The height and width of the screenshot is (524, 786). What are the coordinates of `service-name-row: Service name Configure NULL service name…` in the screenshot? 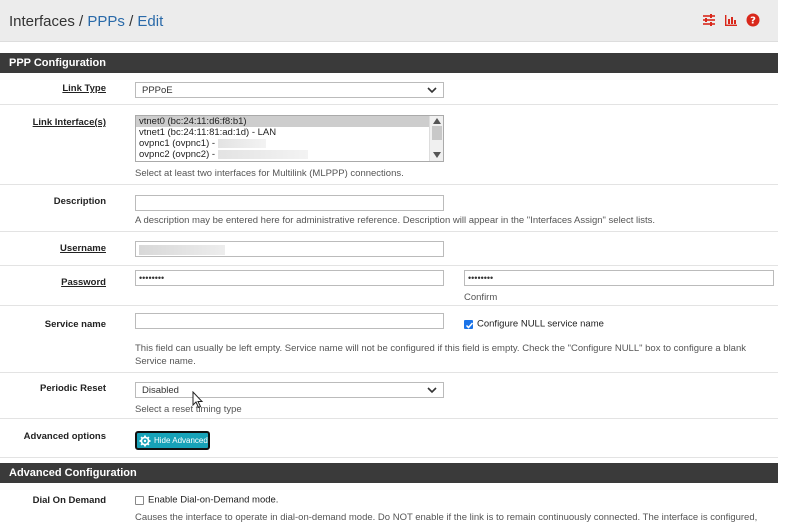 It's located at (389, 339).